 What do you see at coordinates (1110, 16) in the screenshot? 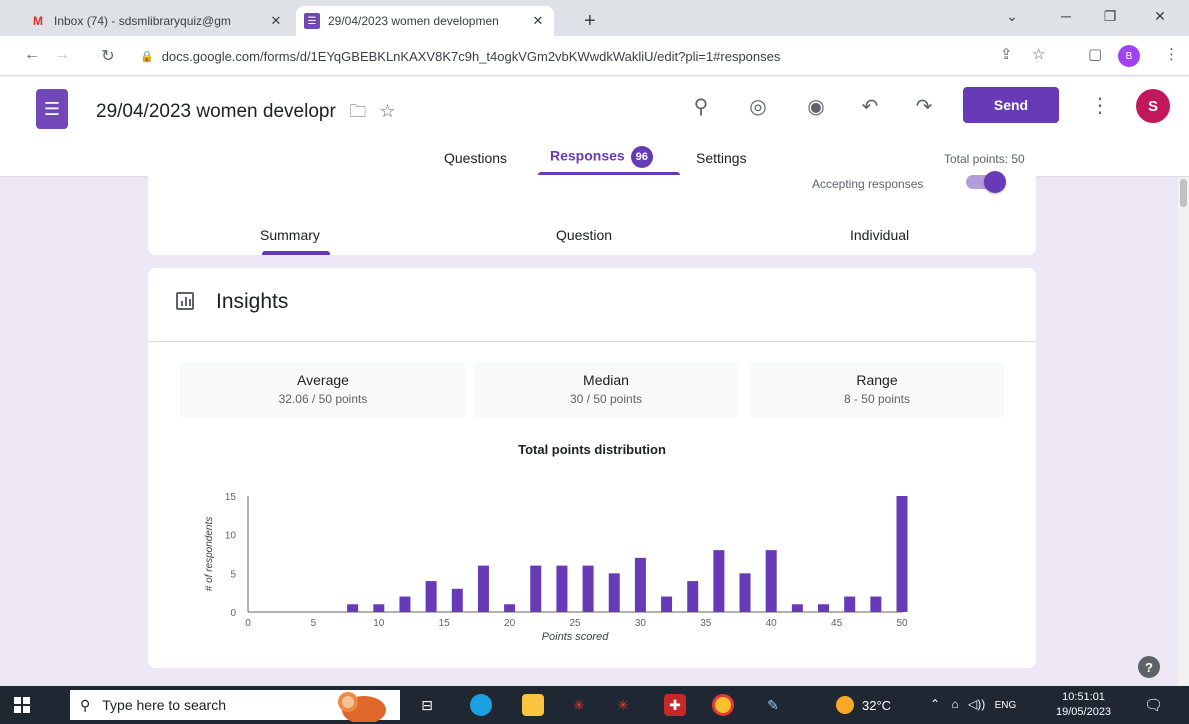
I see `restore-icon: ❐` at bounding box center [1110, 16].